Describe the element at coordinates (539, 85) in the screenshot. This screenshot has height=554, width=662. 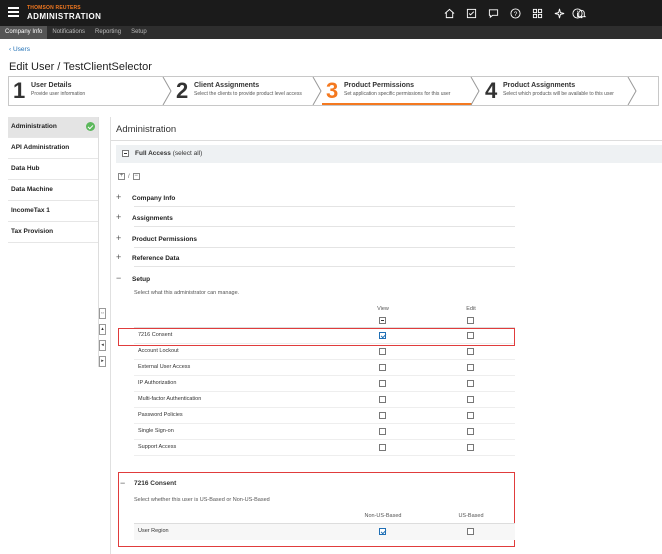
I see `step-title: Product Assignments` at that location.